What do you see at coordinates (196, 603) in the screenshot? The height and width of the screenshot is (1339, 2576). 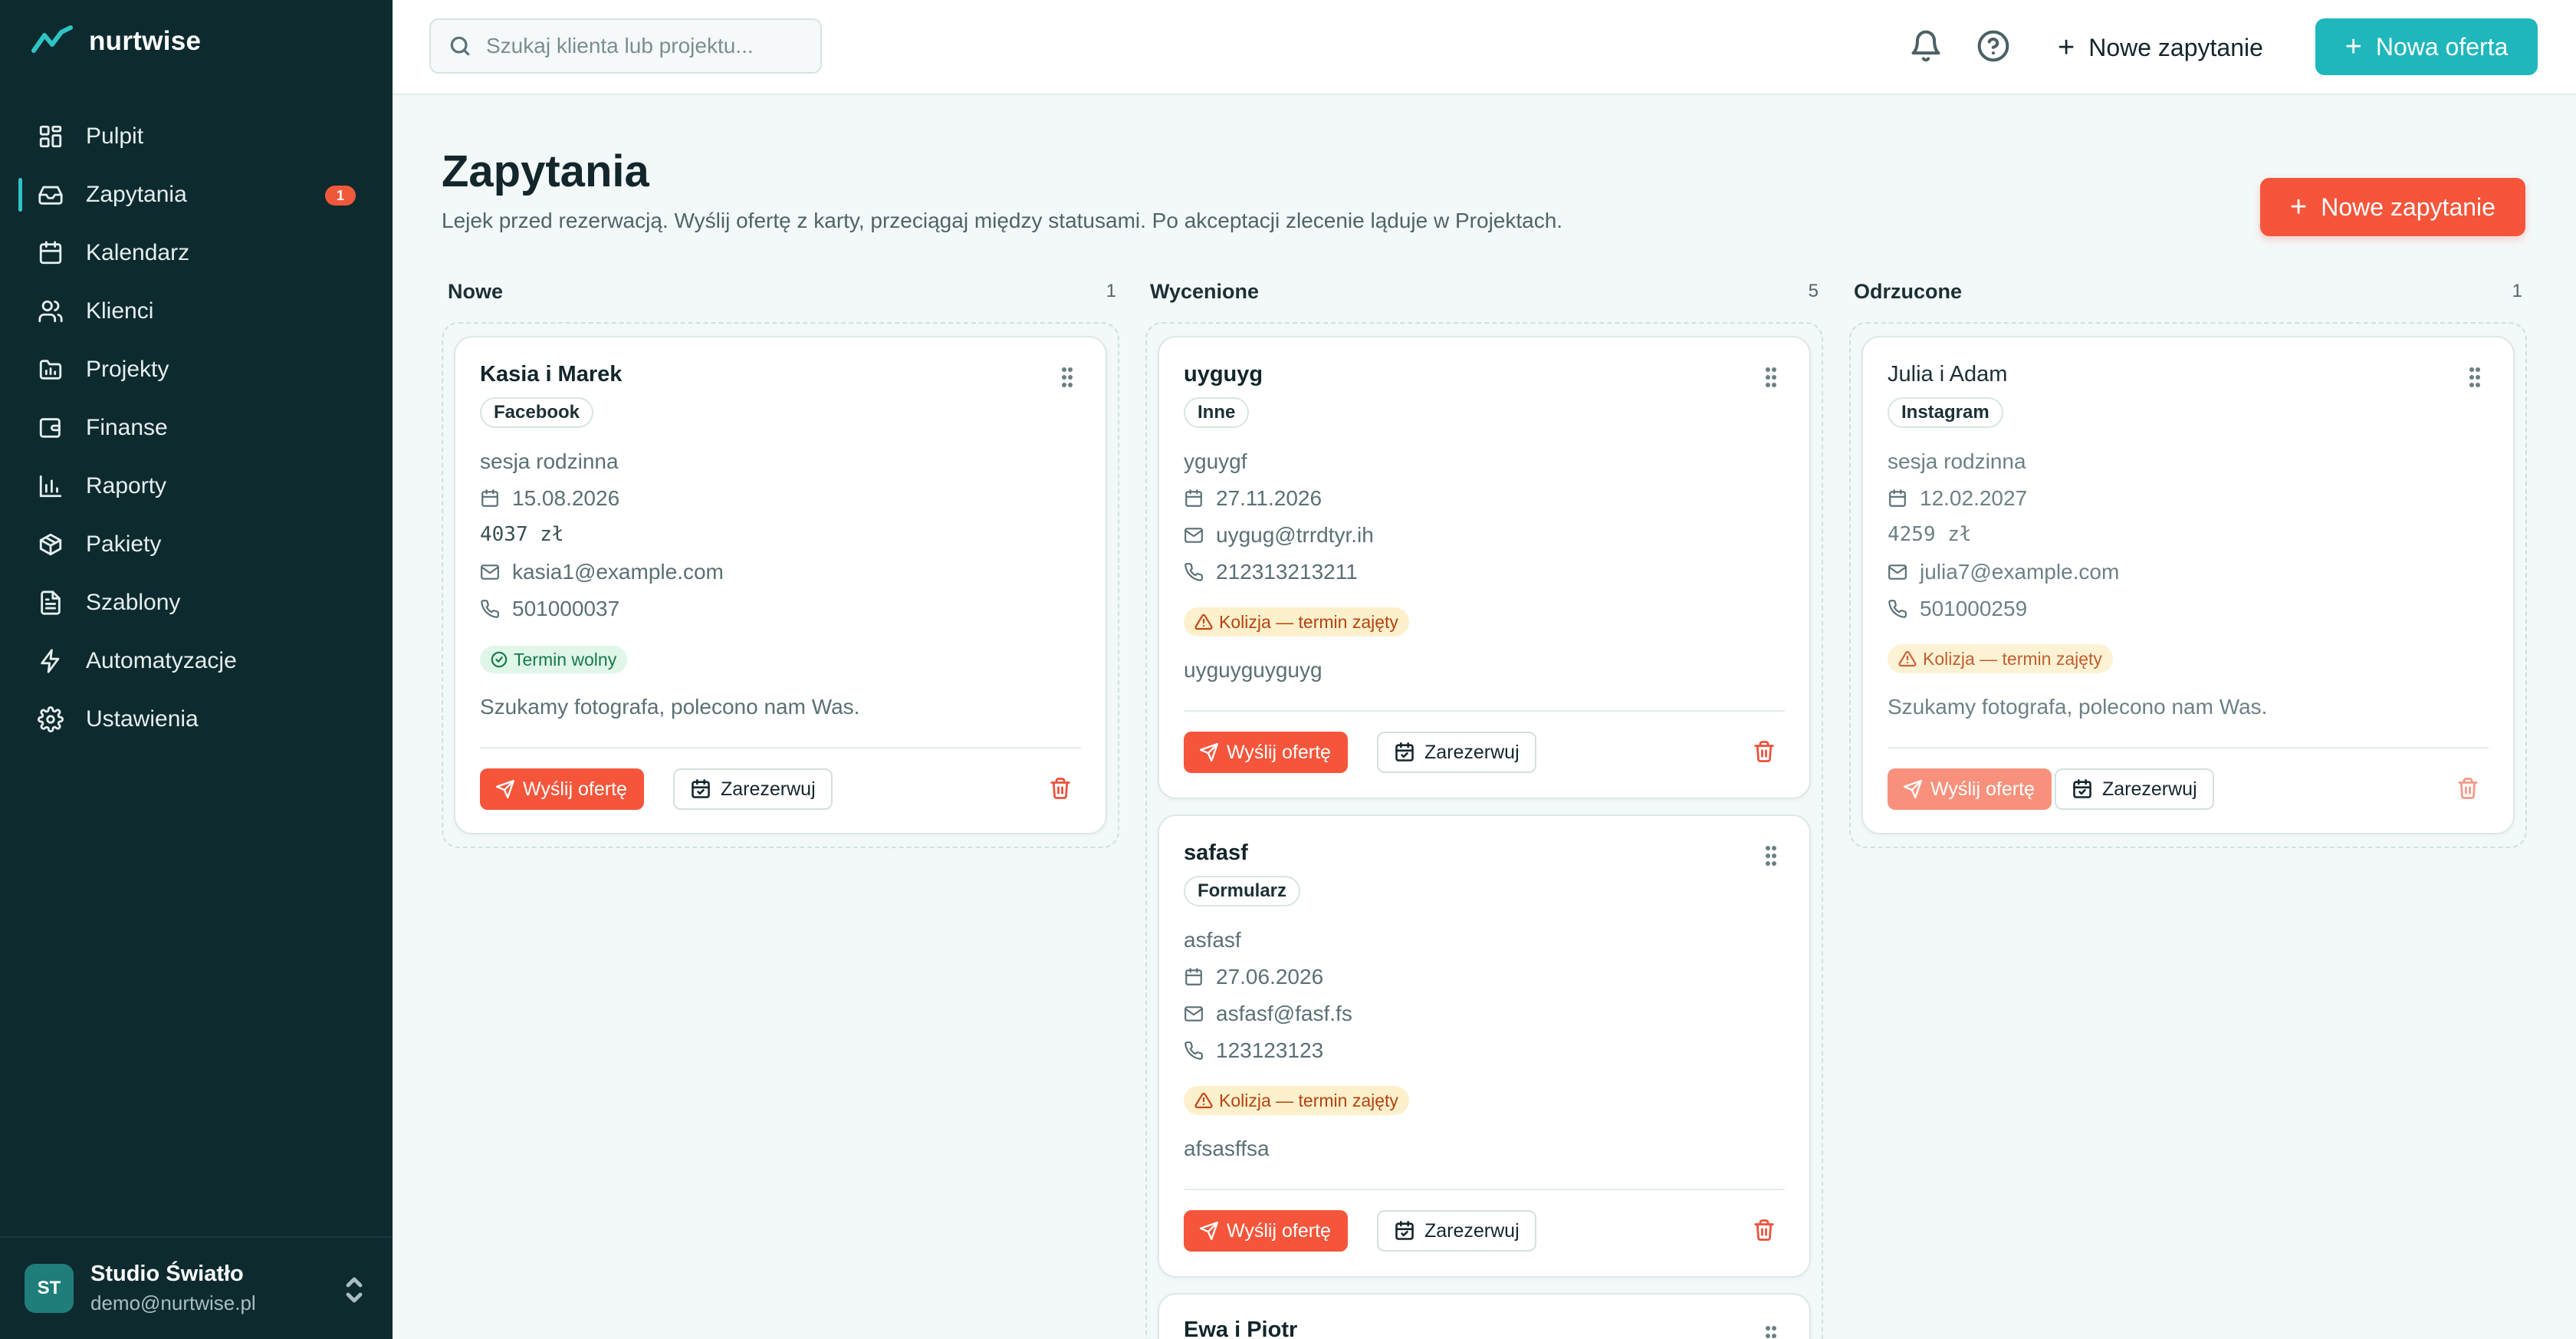 I see `sidebar-item-szablony: Szablony` at bounding box center [196, 603].